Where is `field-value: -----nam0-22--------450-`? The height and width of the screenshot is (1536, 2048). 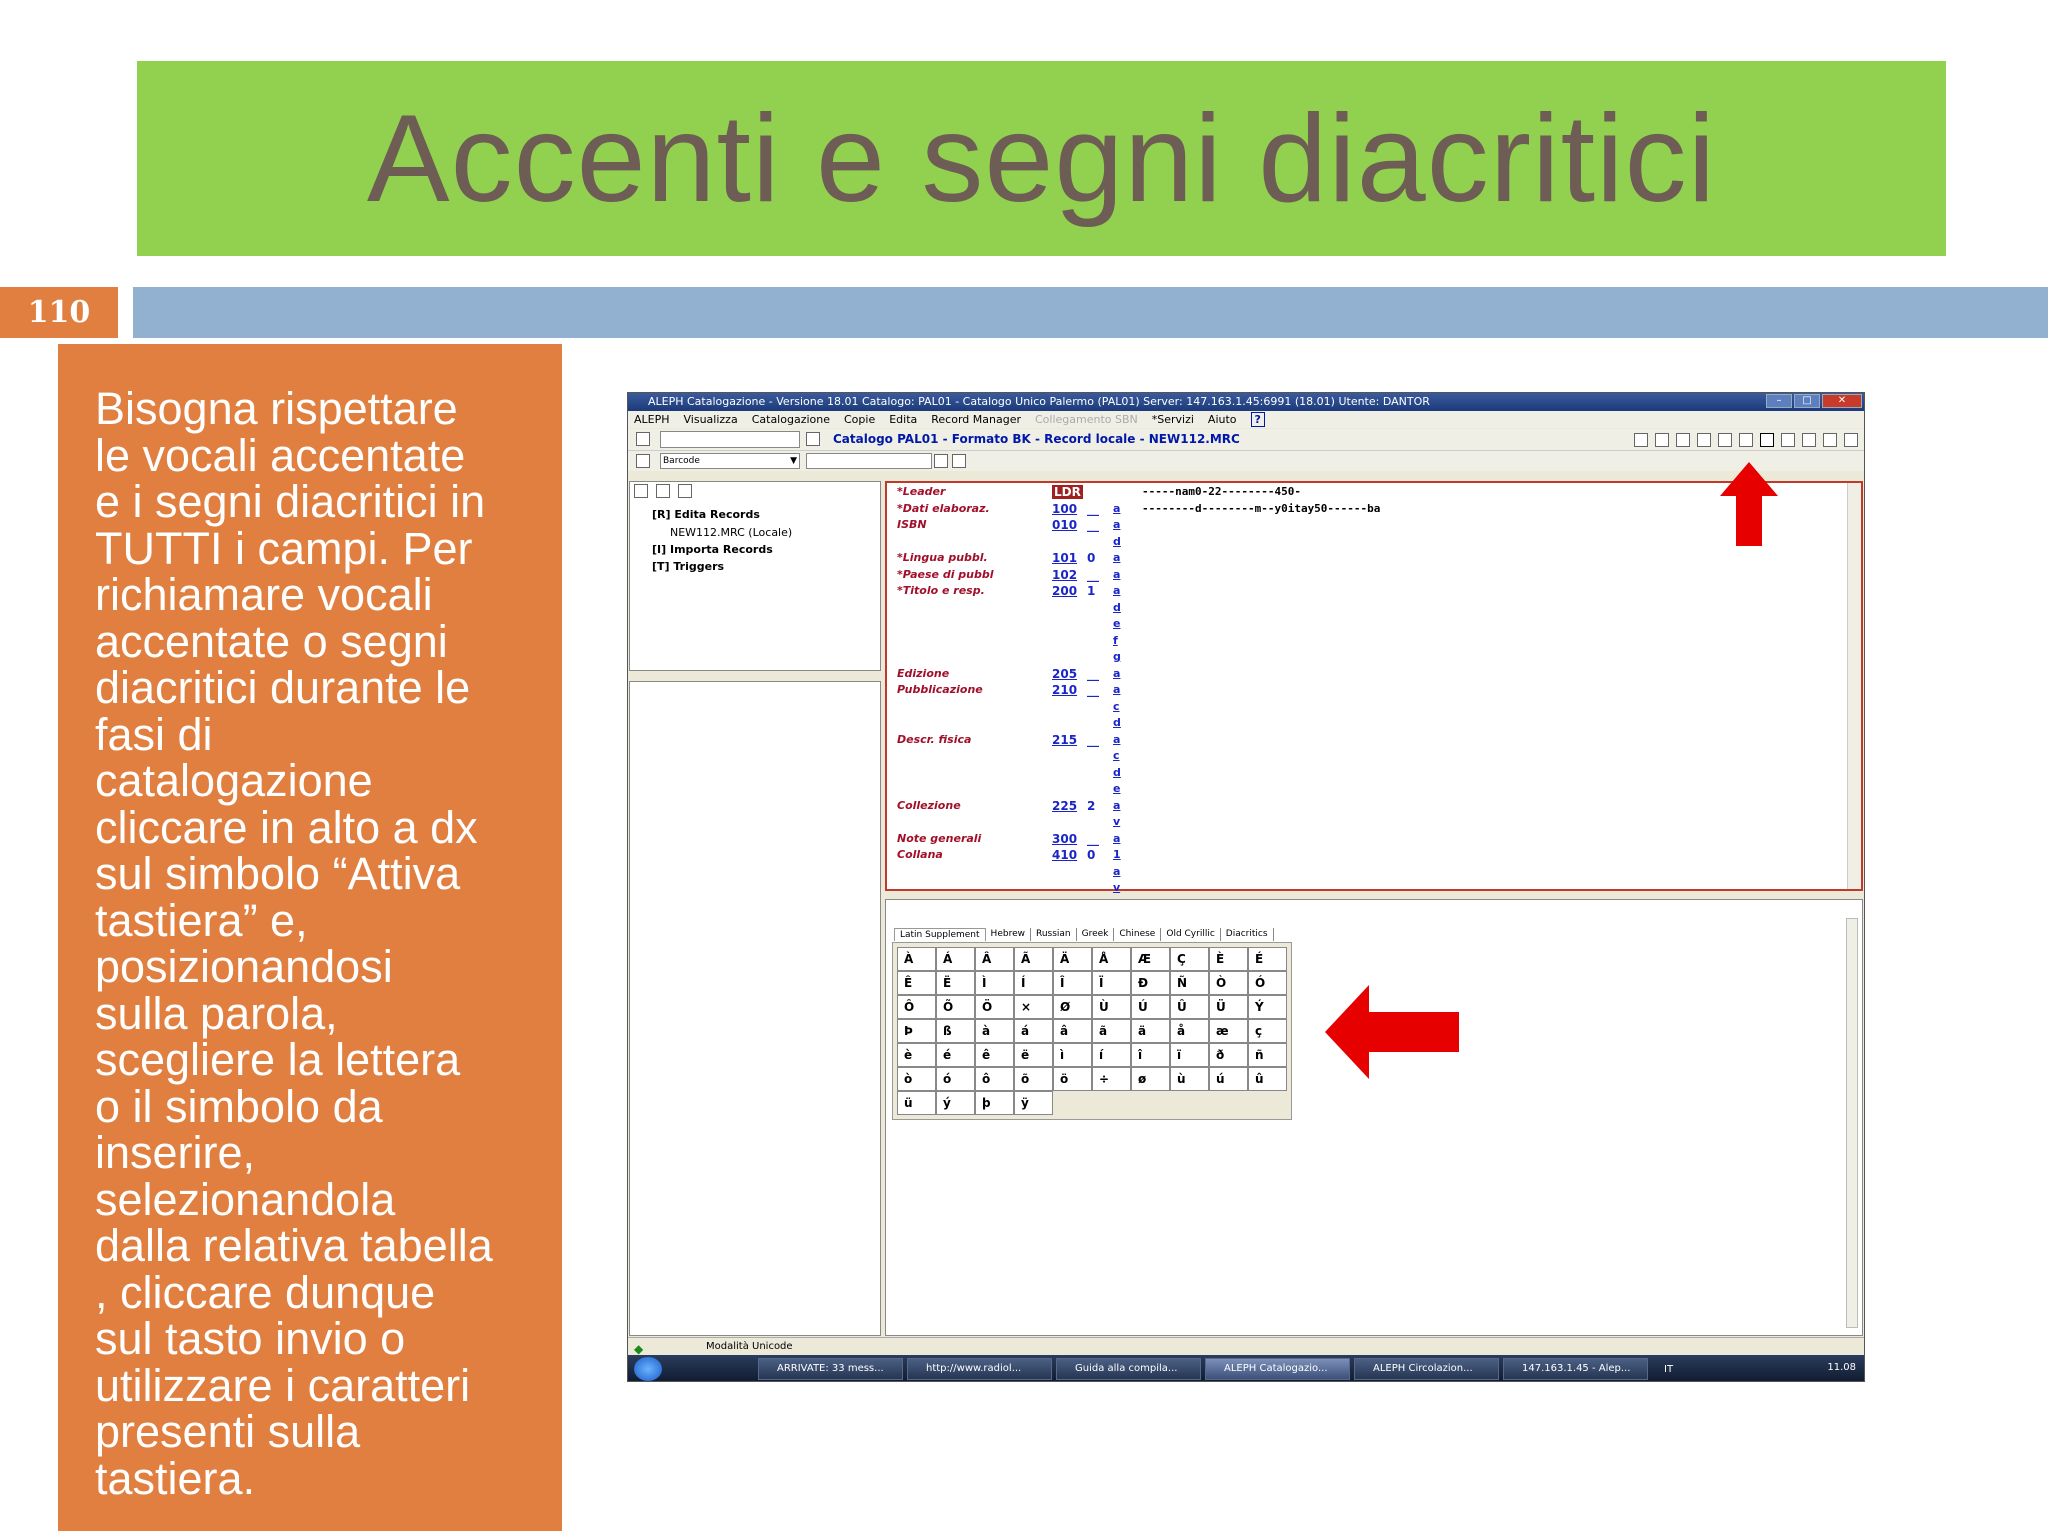
field-value: -----nam0-22--------450- is located at coordinates (1221, 491).